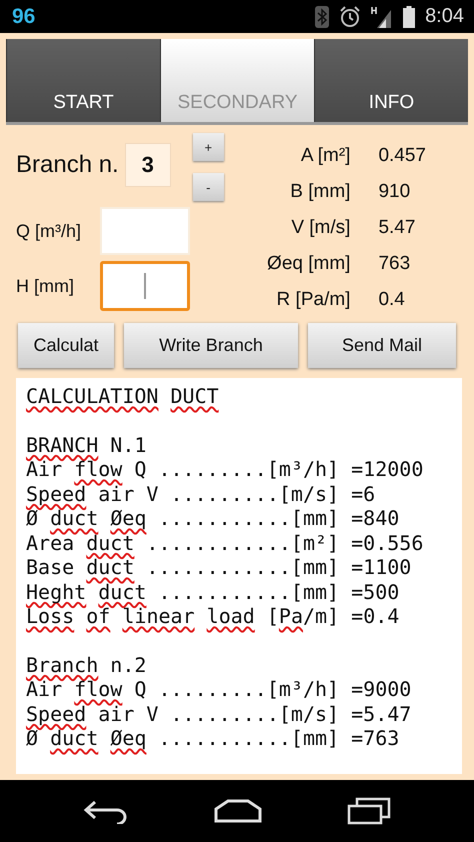 Image resolution: width=474 pixels, height=842 pixels. I want to click on output-line: Speed air V .........[m/s] =6, so click(201, 494).